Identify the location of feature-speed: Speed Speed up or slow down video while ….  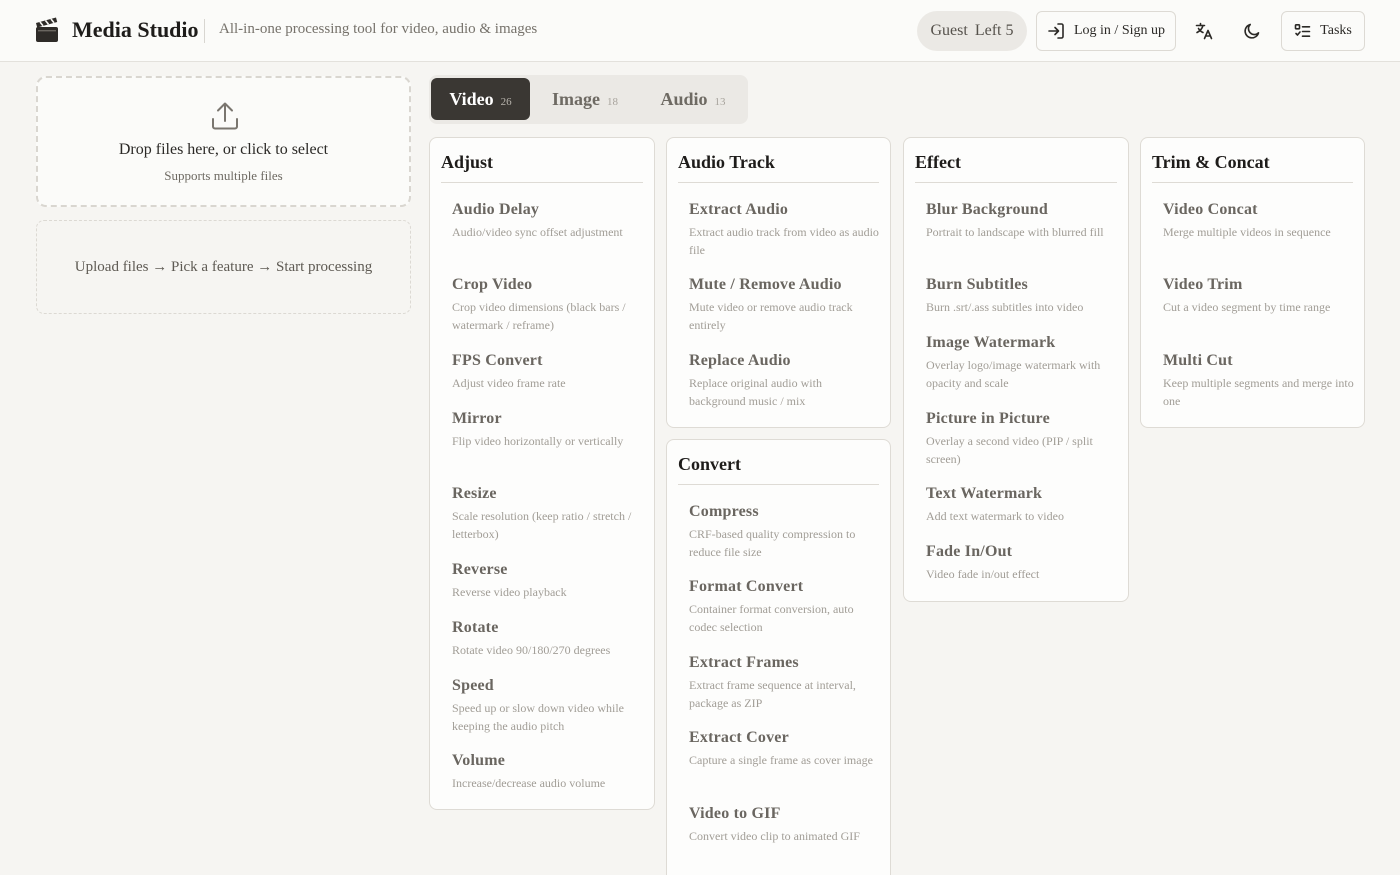
(542, 705).